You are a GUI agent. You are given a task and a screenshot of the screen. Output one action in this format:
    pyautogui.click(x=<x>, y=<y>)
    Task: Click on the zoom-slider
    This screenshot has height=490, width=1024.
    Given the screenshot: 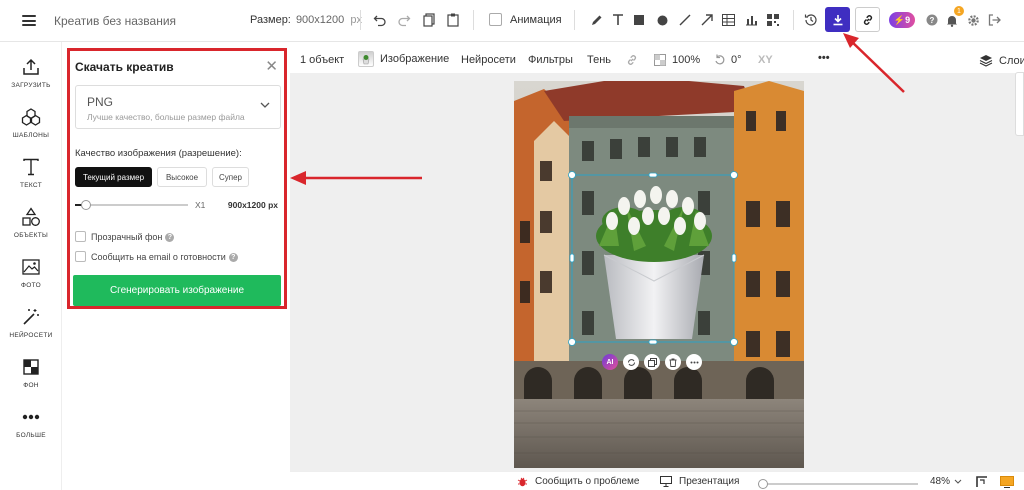 What is the action you would take?
    pyautogui.click(x=838, y=484)
    